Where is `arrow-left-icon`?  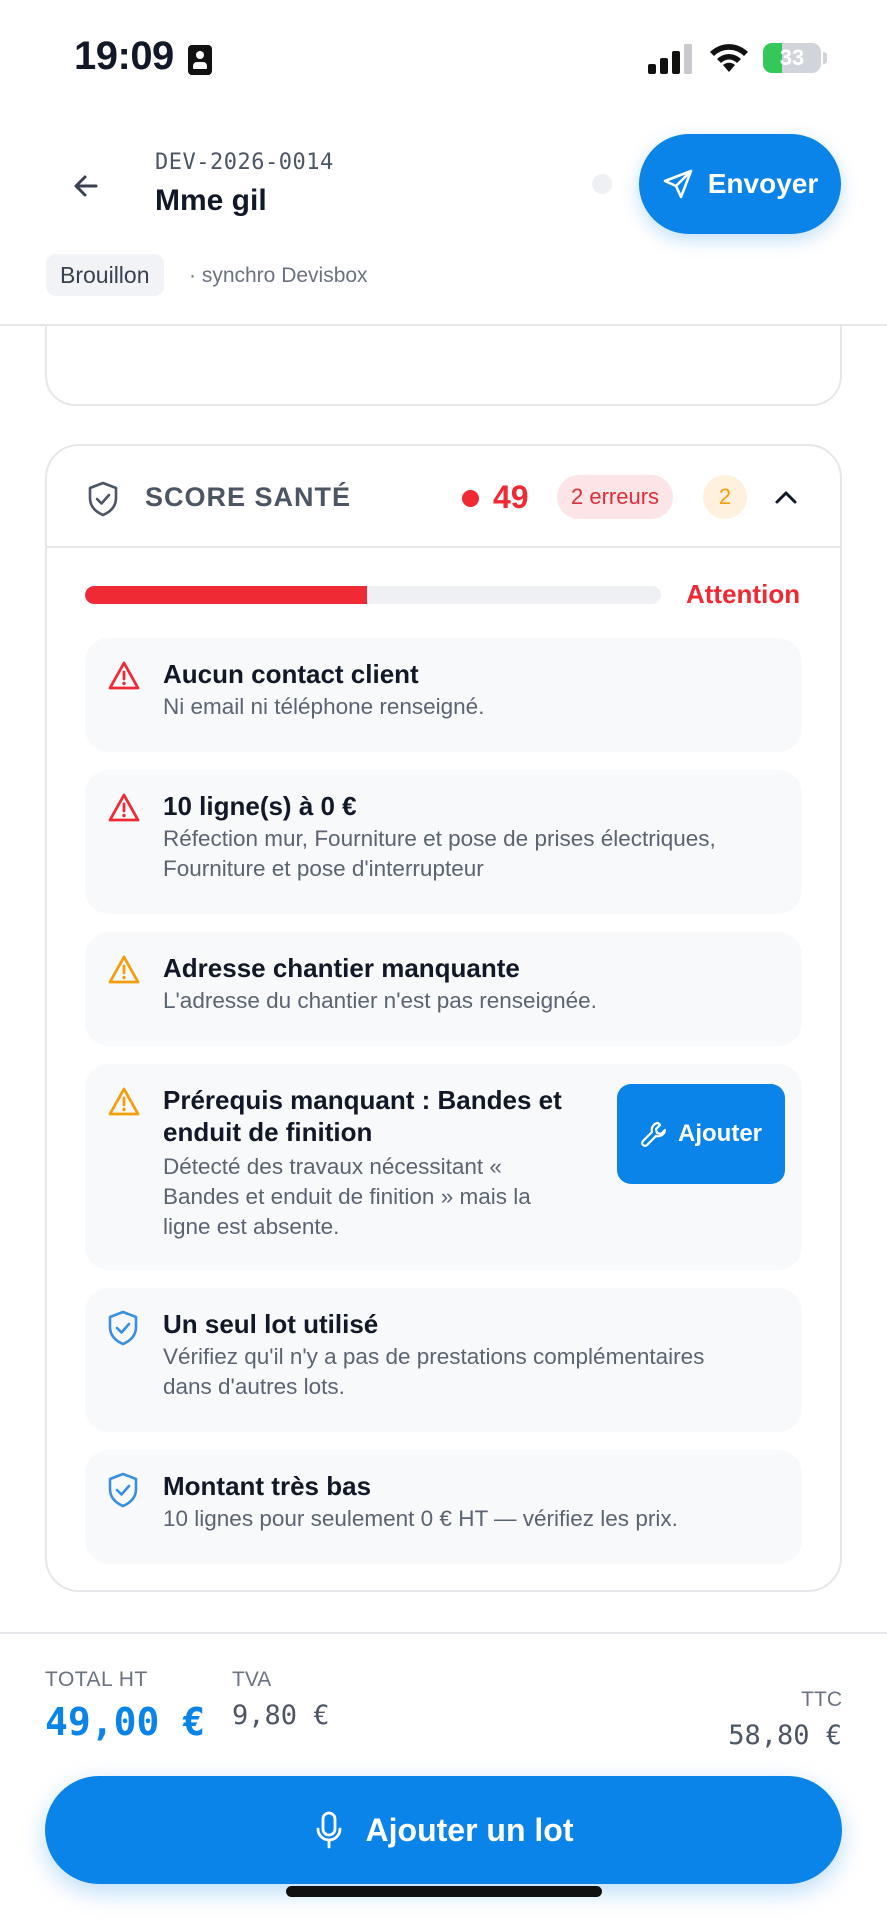 arrow-left-icon is located at coordinates (86, 186).